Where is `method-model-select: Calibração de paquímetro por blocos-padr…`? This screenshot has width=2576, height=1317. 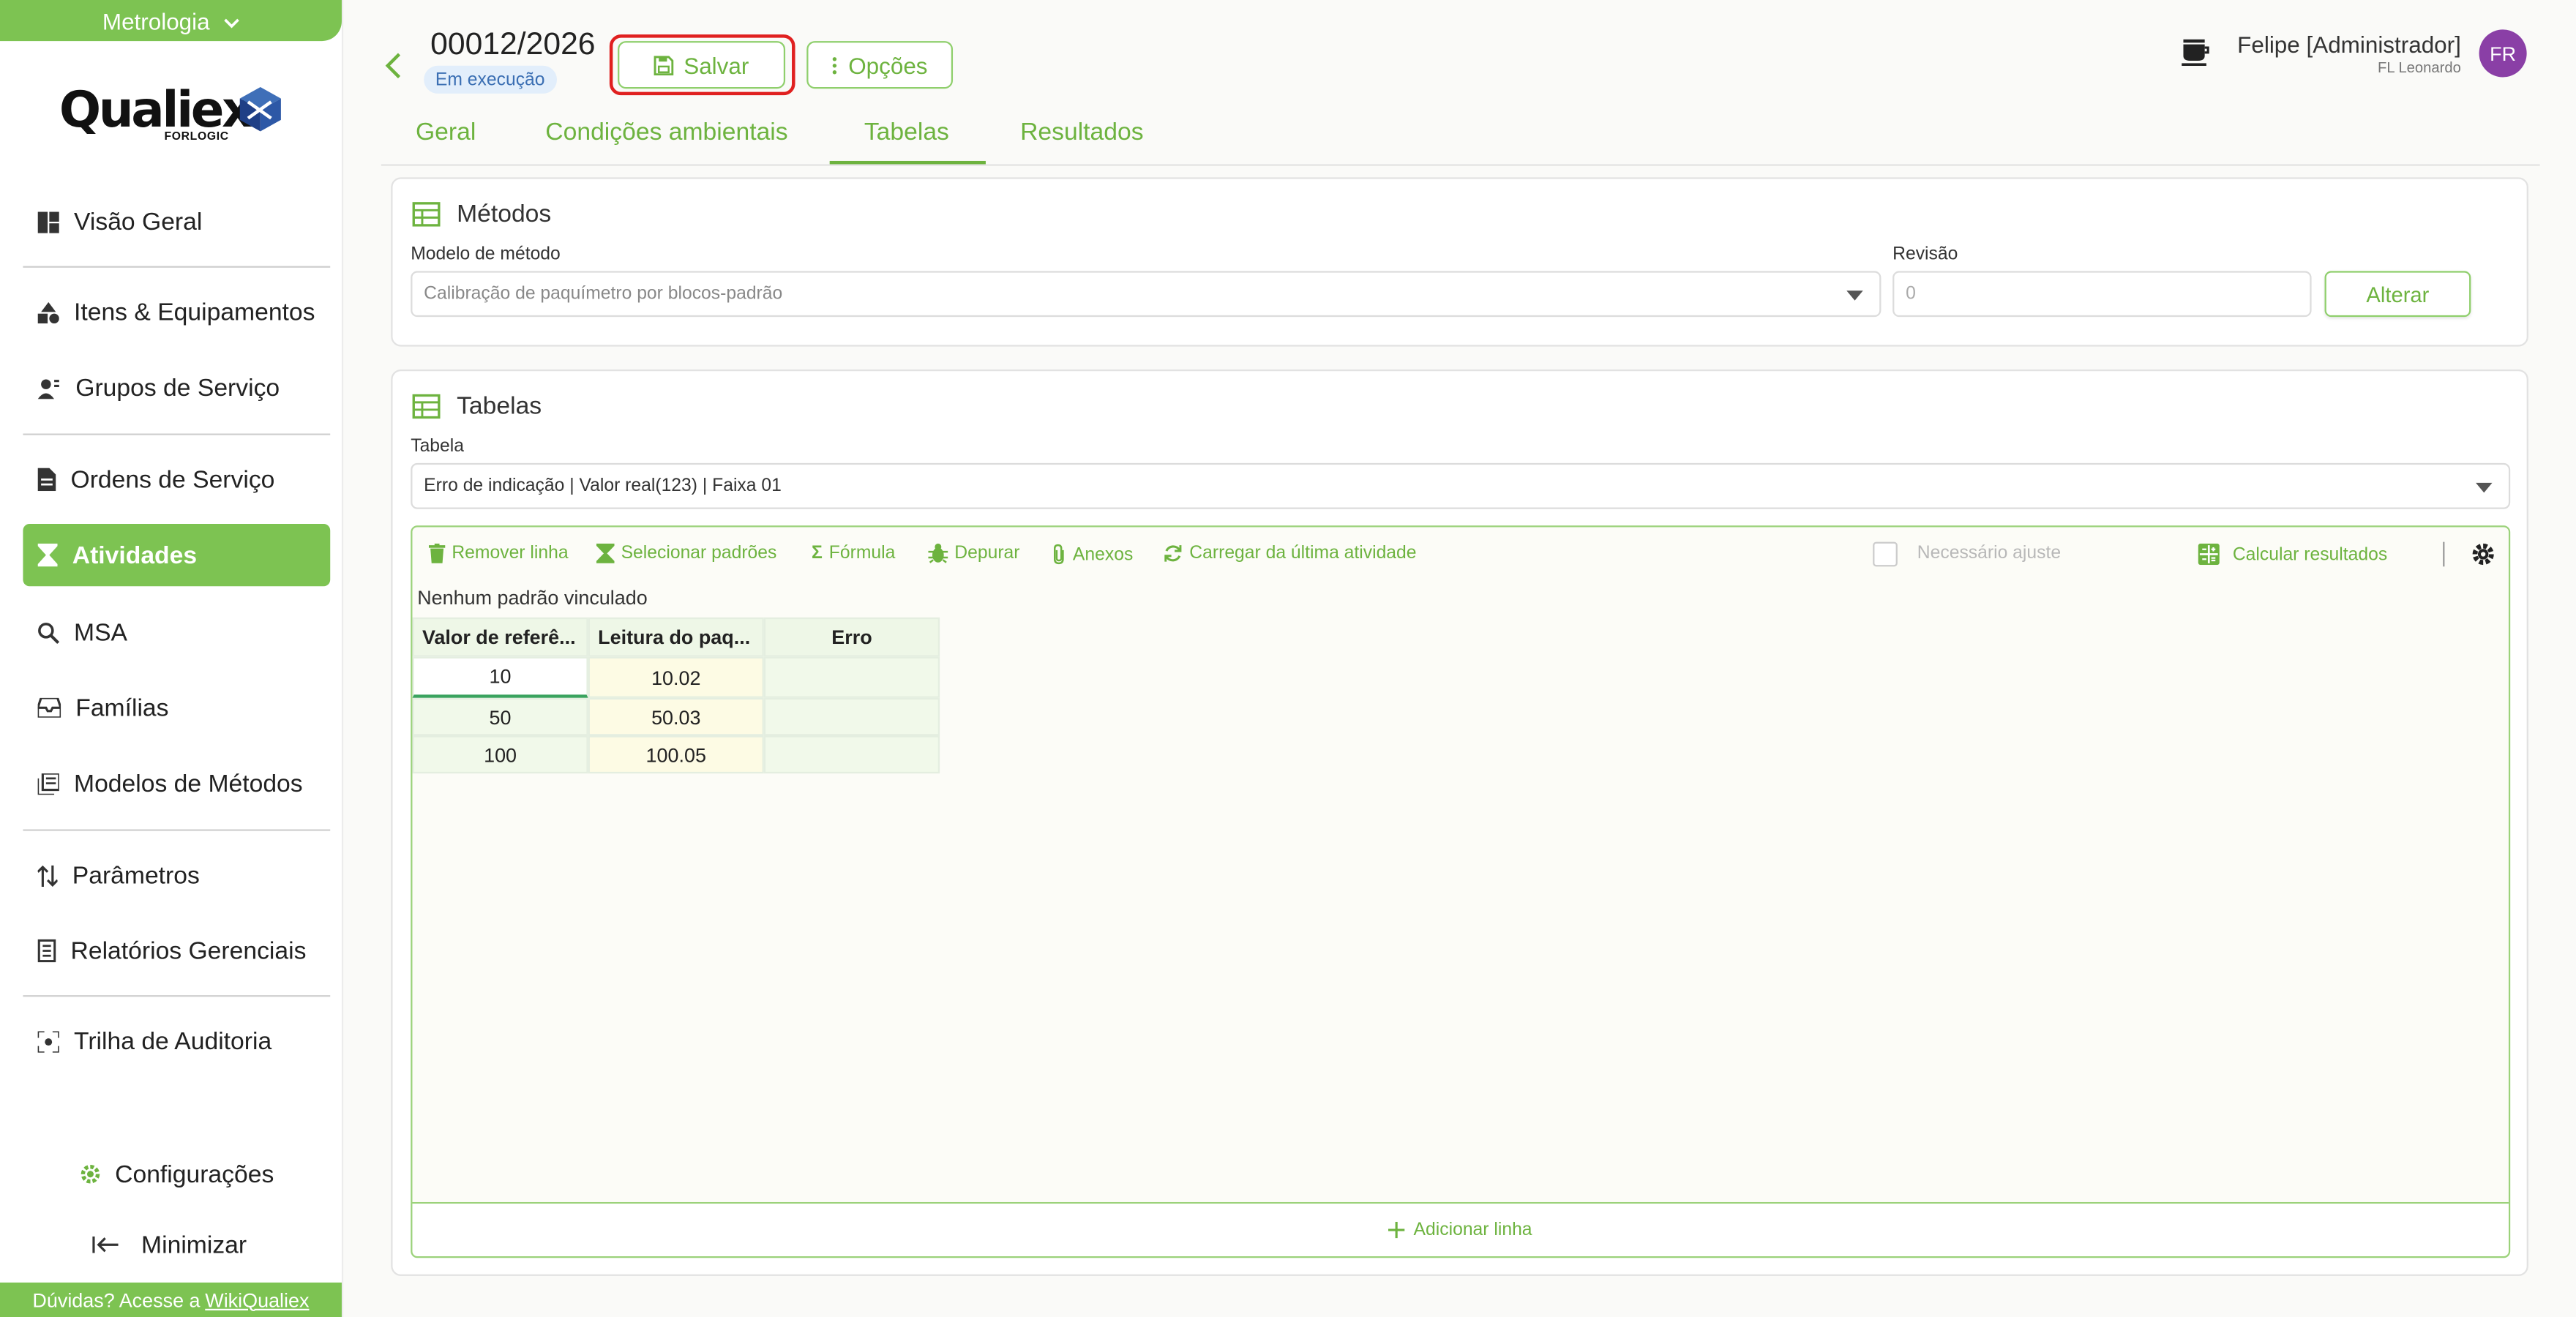 method-model-select: Calibração de paquímetro por blocos-padr… is located at coordinates (1146, 294).